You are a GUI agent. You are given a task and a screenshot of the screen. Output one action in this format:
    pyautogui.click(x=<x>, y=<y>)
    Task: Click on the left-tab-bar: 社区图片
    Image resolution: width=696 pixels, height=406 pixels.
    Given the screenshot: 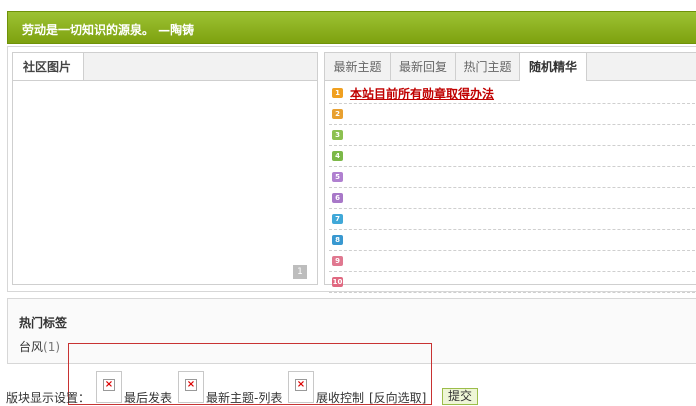 What is the action you would take?
    pyautogui.click(x=165, y=67)
    